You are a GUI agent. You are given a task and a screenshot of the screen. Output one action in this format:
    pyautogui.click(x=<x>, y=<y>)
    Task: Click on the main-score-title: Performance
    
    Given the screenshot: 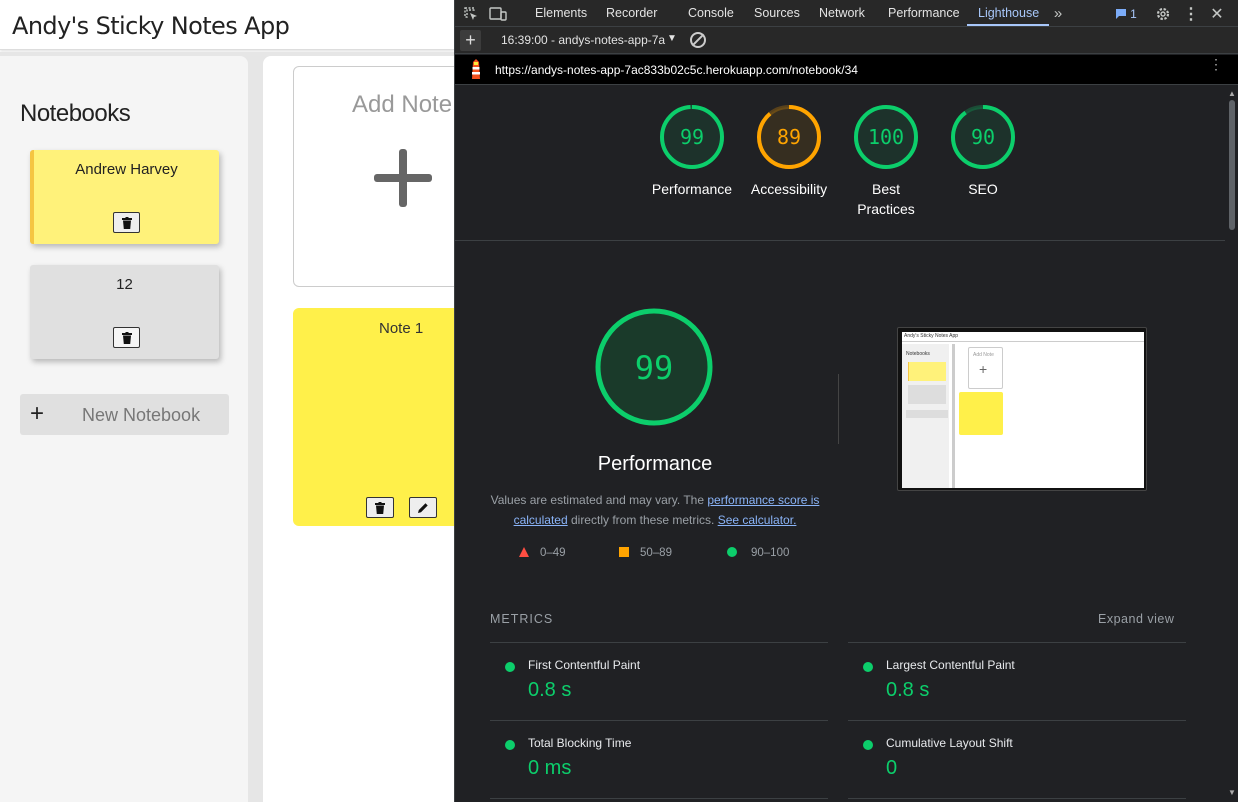 What is the action you would take?
    pyautogui.click(x=655, y=464)
    